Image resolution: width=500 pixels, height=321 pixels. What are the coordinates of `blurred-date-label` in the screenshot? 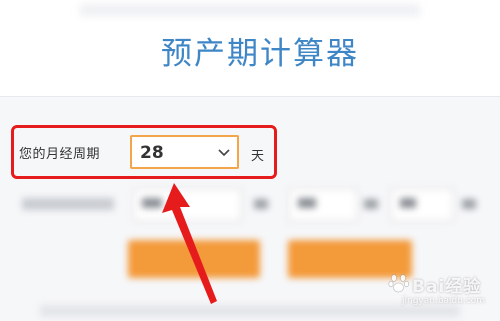 It's located at (68, 204).